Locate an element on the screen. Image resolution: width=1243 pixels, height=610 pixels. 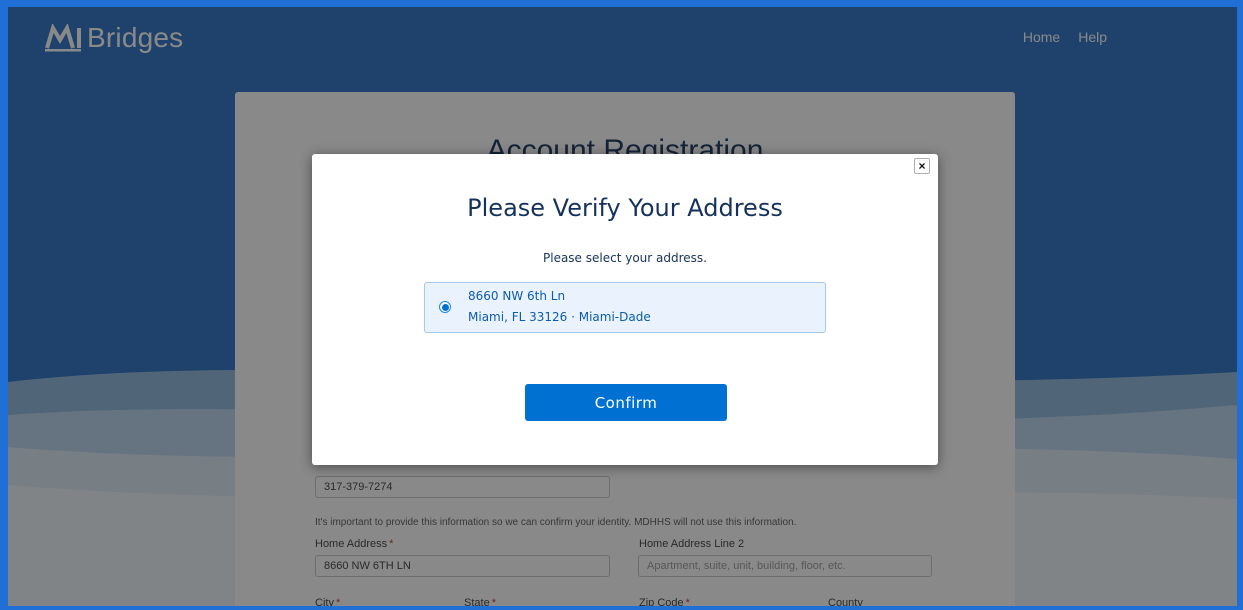
address-radio is located at coordinates (445, 307).